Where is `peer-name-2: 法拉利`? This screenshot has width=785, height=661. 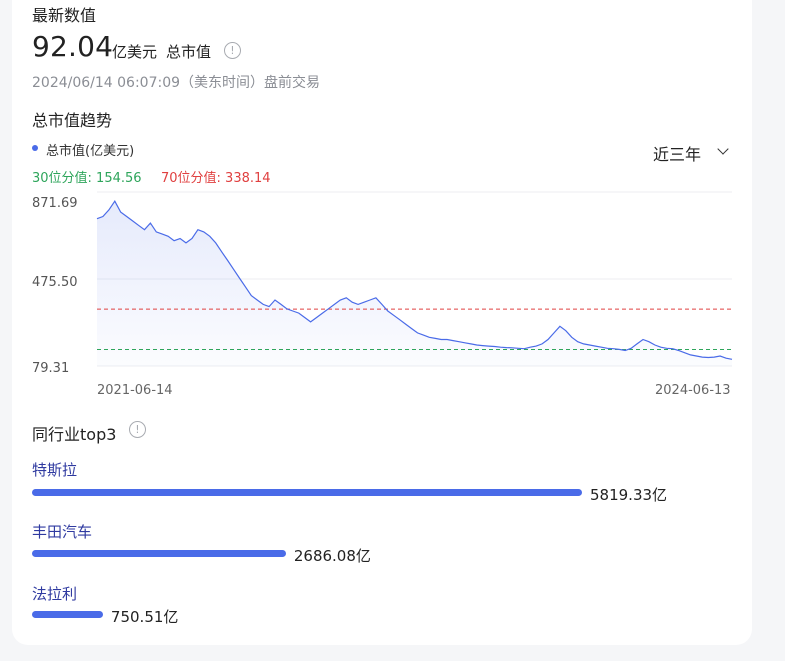
peer-name-2: 法拉利 is located at coordinates (54, 593).